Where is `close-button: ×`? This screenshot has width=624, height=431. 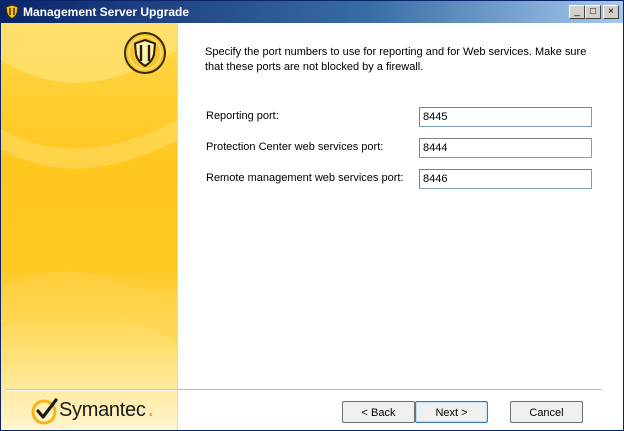 close-button: × is located at coordinates (611, 12).